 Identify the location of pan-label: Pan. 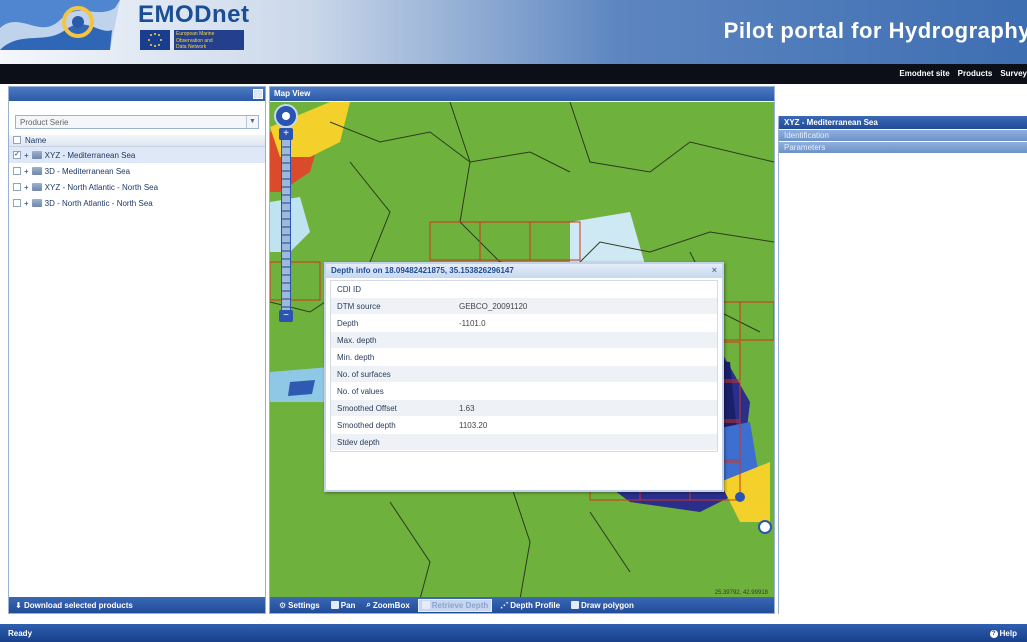
(348, 605).